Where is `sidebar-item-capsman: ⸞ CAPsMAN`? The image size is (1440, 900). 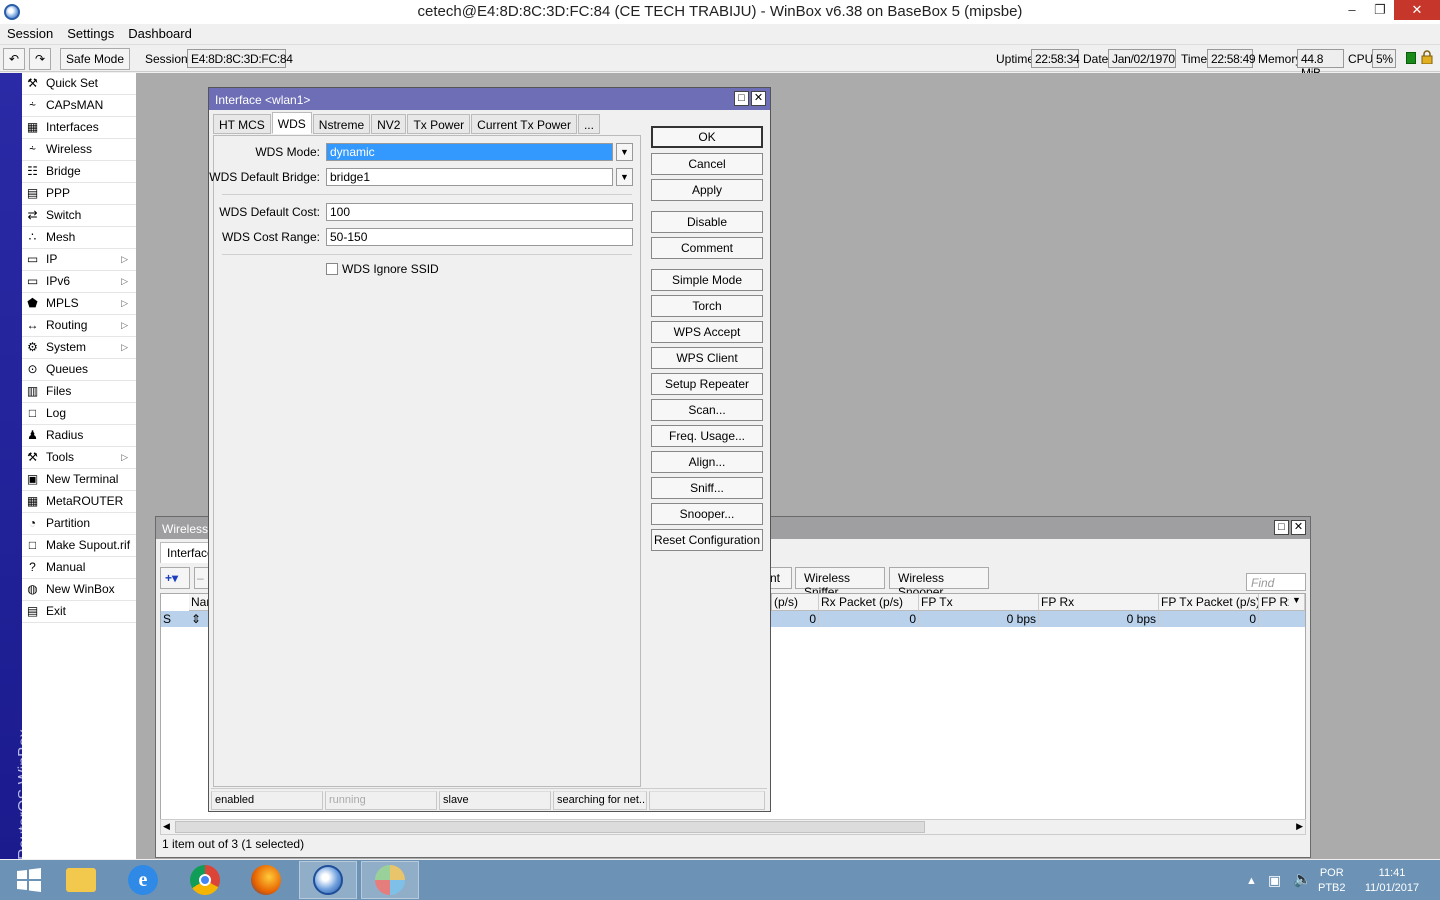
sidebar-item-capsman: ⸞ CAPsMAN is located at coordinates (79, 106).